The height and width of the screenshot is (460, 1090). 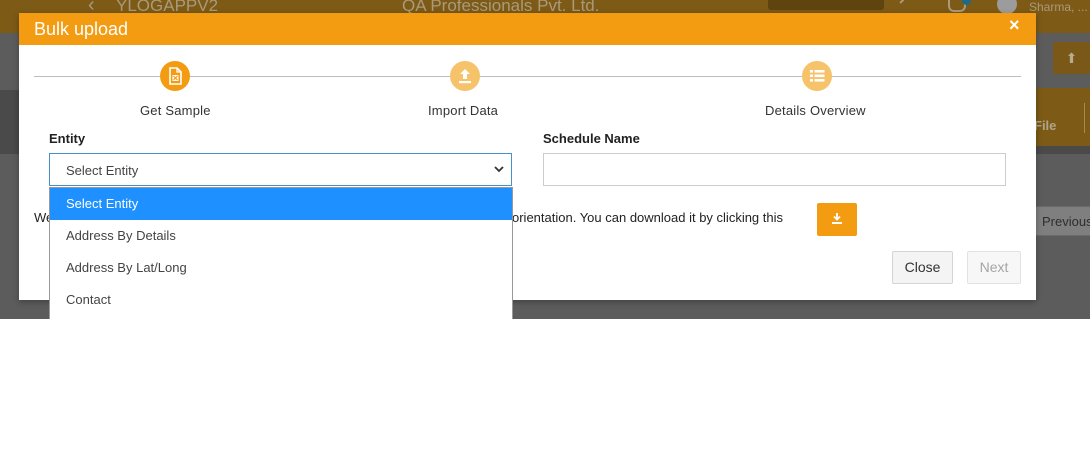 I want to click on list-icon, so click(x=817, y=76).